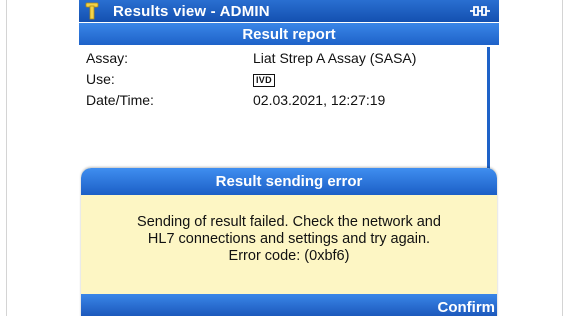 The image size is (569, 316). I want to click on use-row: Use: IVD, so click(289, 78).